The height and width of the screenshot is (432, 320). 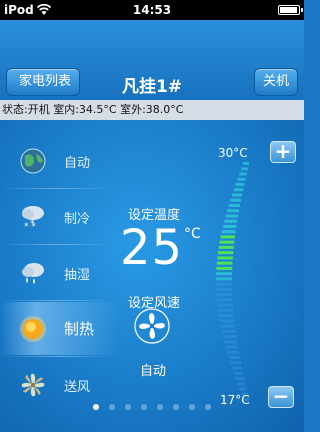 What do you see at coordinates (77, 387) in the screenshot?
I see `mode-label: 送风` at bounding box center [77, 387].